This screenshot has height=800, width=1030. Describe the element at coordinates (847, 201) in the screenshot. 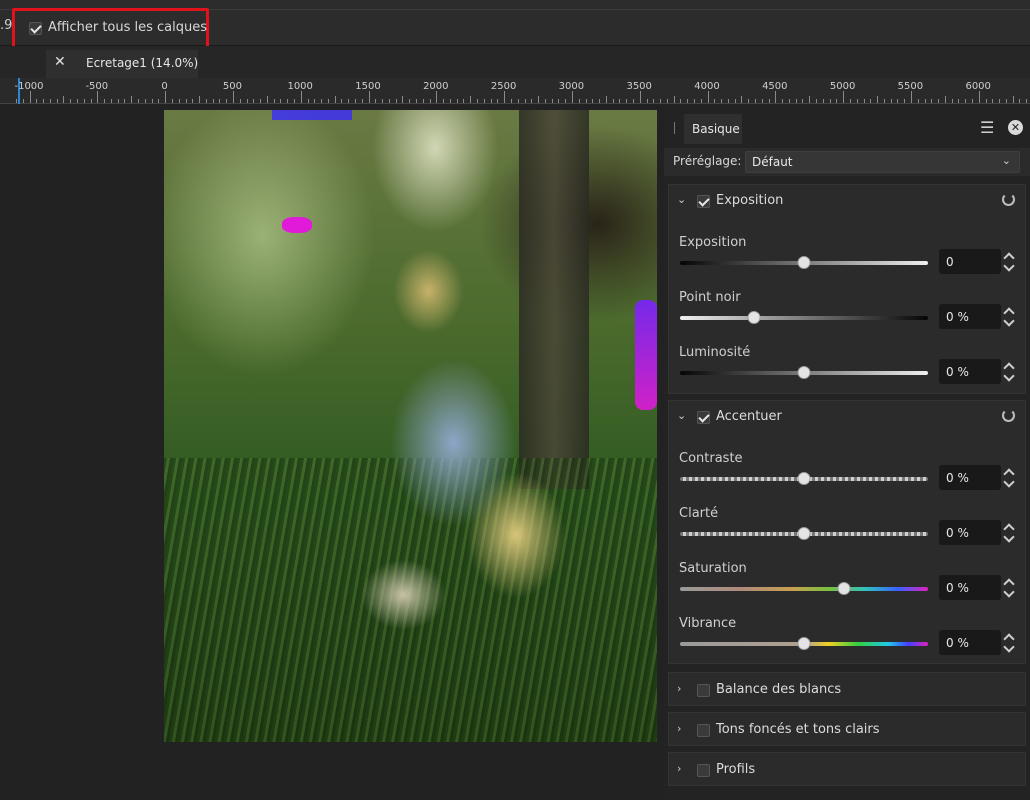

I see `section-header: ⌄ Exposition` at that location.